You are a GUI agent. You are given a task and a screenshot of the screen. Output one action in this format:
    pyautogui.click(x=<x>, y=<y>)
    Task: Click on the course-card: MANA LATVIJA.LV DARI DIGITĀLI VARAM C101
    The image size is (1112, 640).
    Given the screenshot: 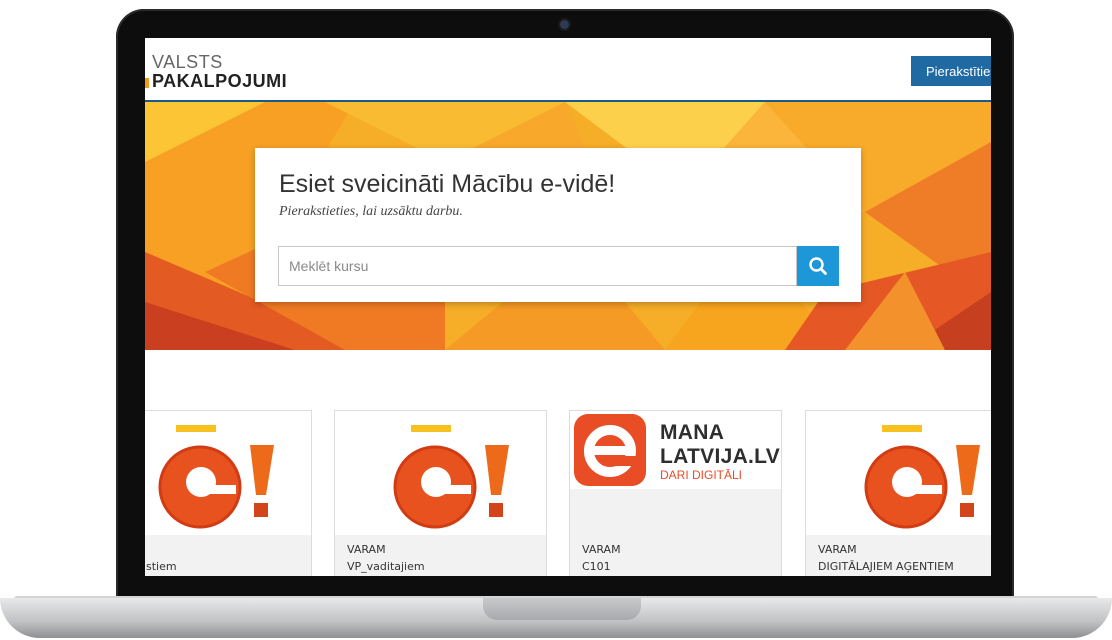 What is the action you would take?
    pyautogui.click(x=675, y=493)
    